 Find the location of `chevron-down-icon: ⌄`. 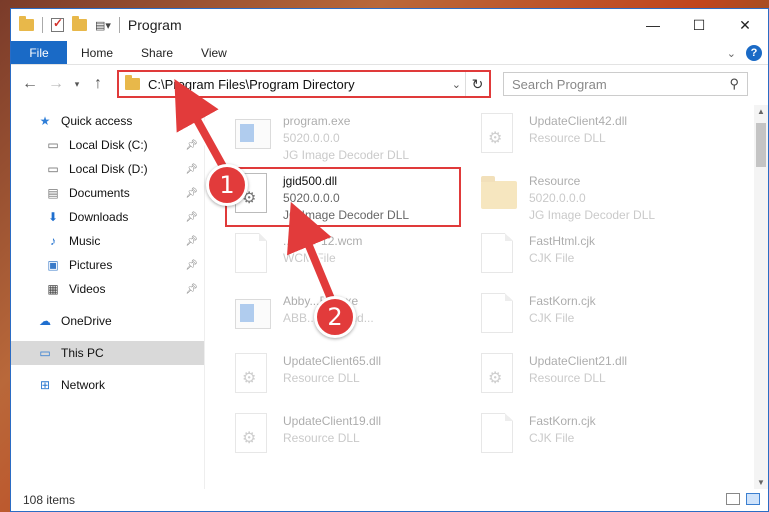

chevron-down-icon: ⌄ is located at coordinates (456, 84).